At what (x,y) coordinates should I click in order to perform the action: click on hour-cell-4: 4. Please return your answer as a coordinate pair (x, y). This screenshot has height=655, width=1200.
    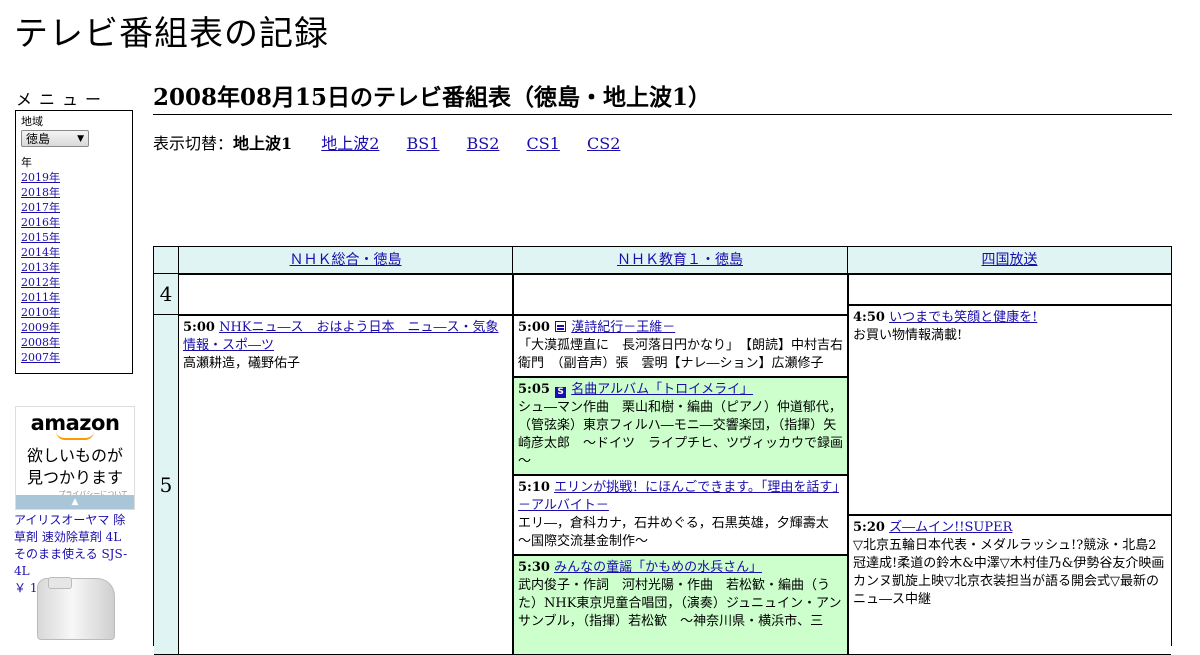
    Looking at the image, I should click on (166, 294).